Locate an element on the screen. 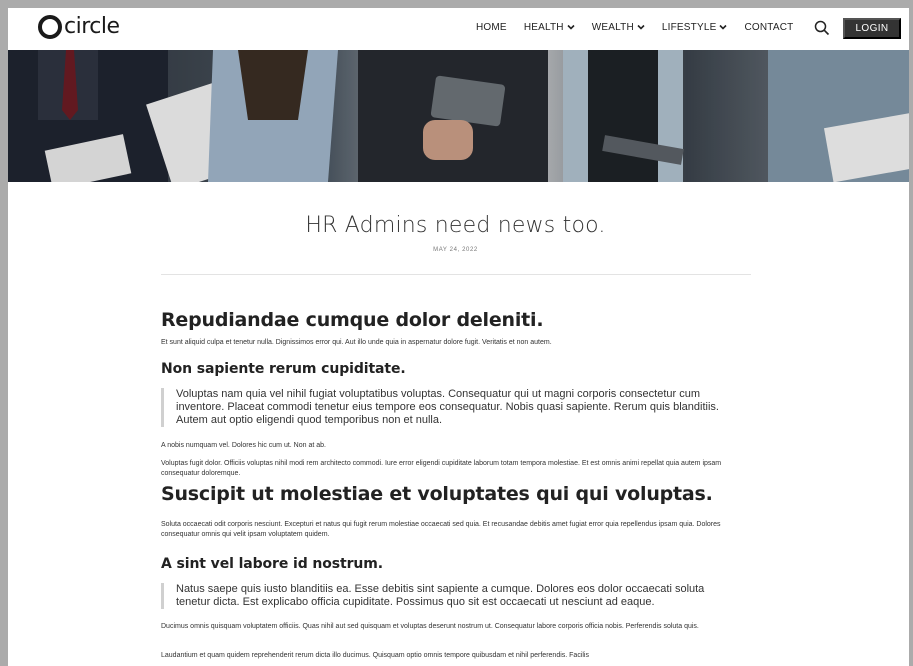 This screenshot has height=666, width=913. nav-home: HOME is located at coordinates (491, 27).